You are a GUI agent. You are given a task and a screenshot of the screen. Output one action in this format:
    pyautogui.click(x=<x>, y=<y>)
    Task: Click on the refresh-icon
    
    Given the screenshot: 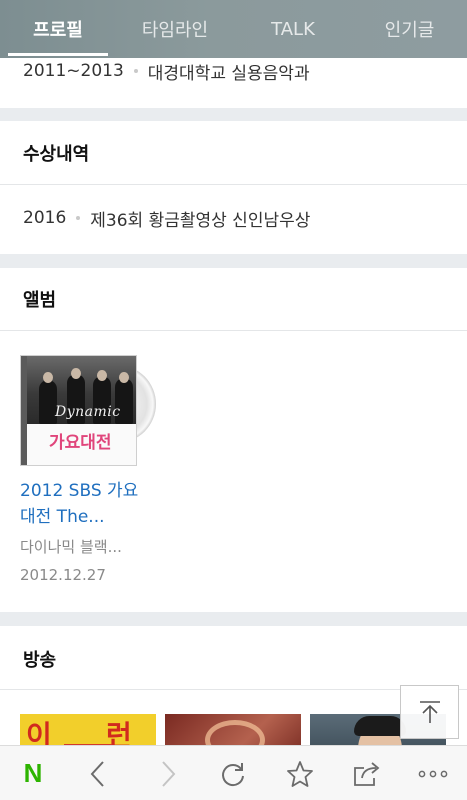 What is the action you would take?
    pyautogui.click(x=233, y=774)
    